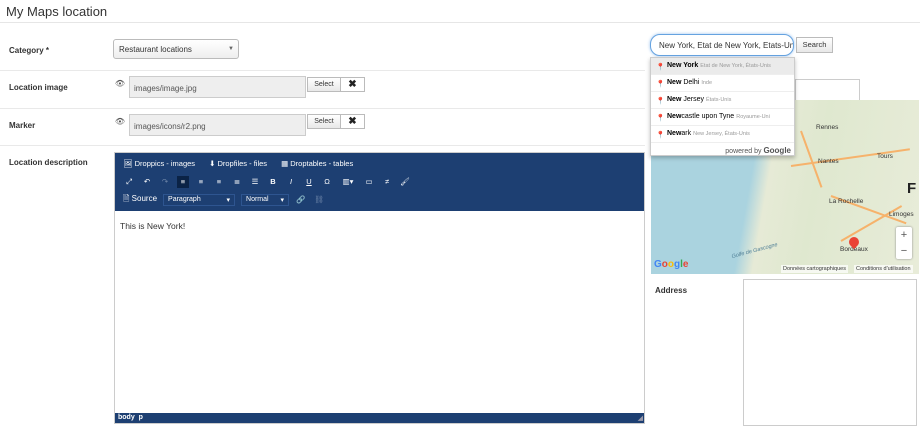 The width and height of the screenshot is (920, 426). I want to click on city-la-rochelle: La Rochelle, so click(846, 201).